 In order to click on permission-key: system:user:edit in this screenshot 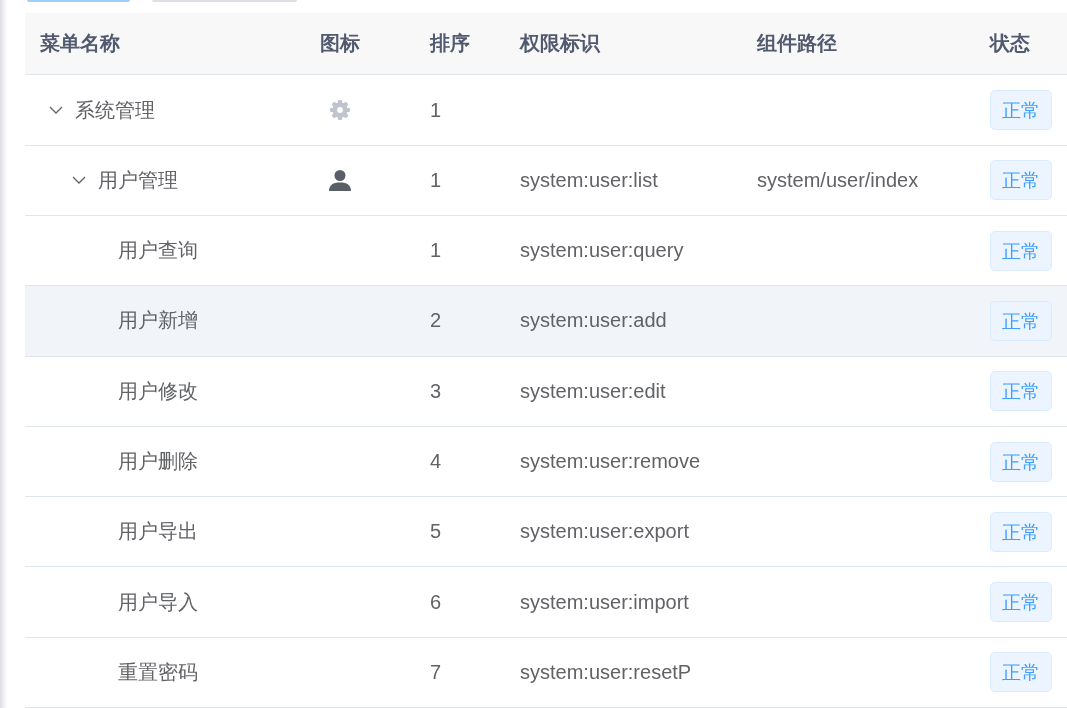, I will do `click(593, 391)`.